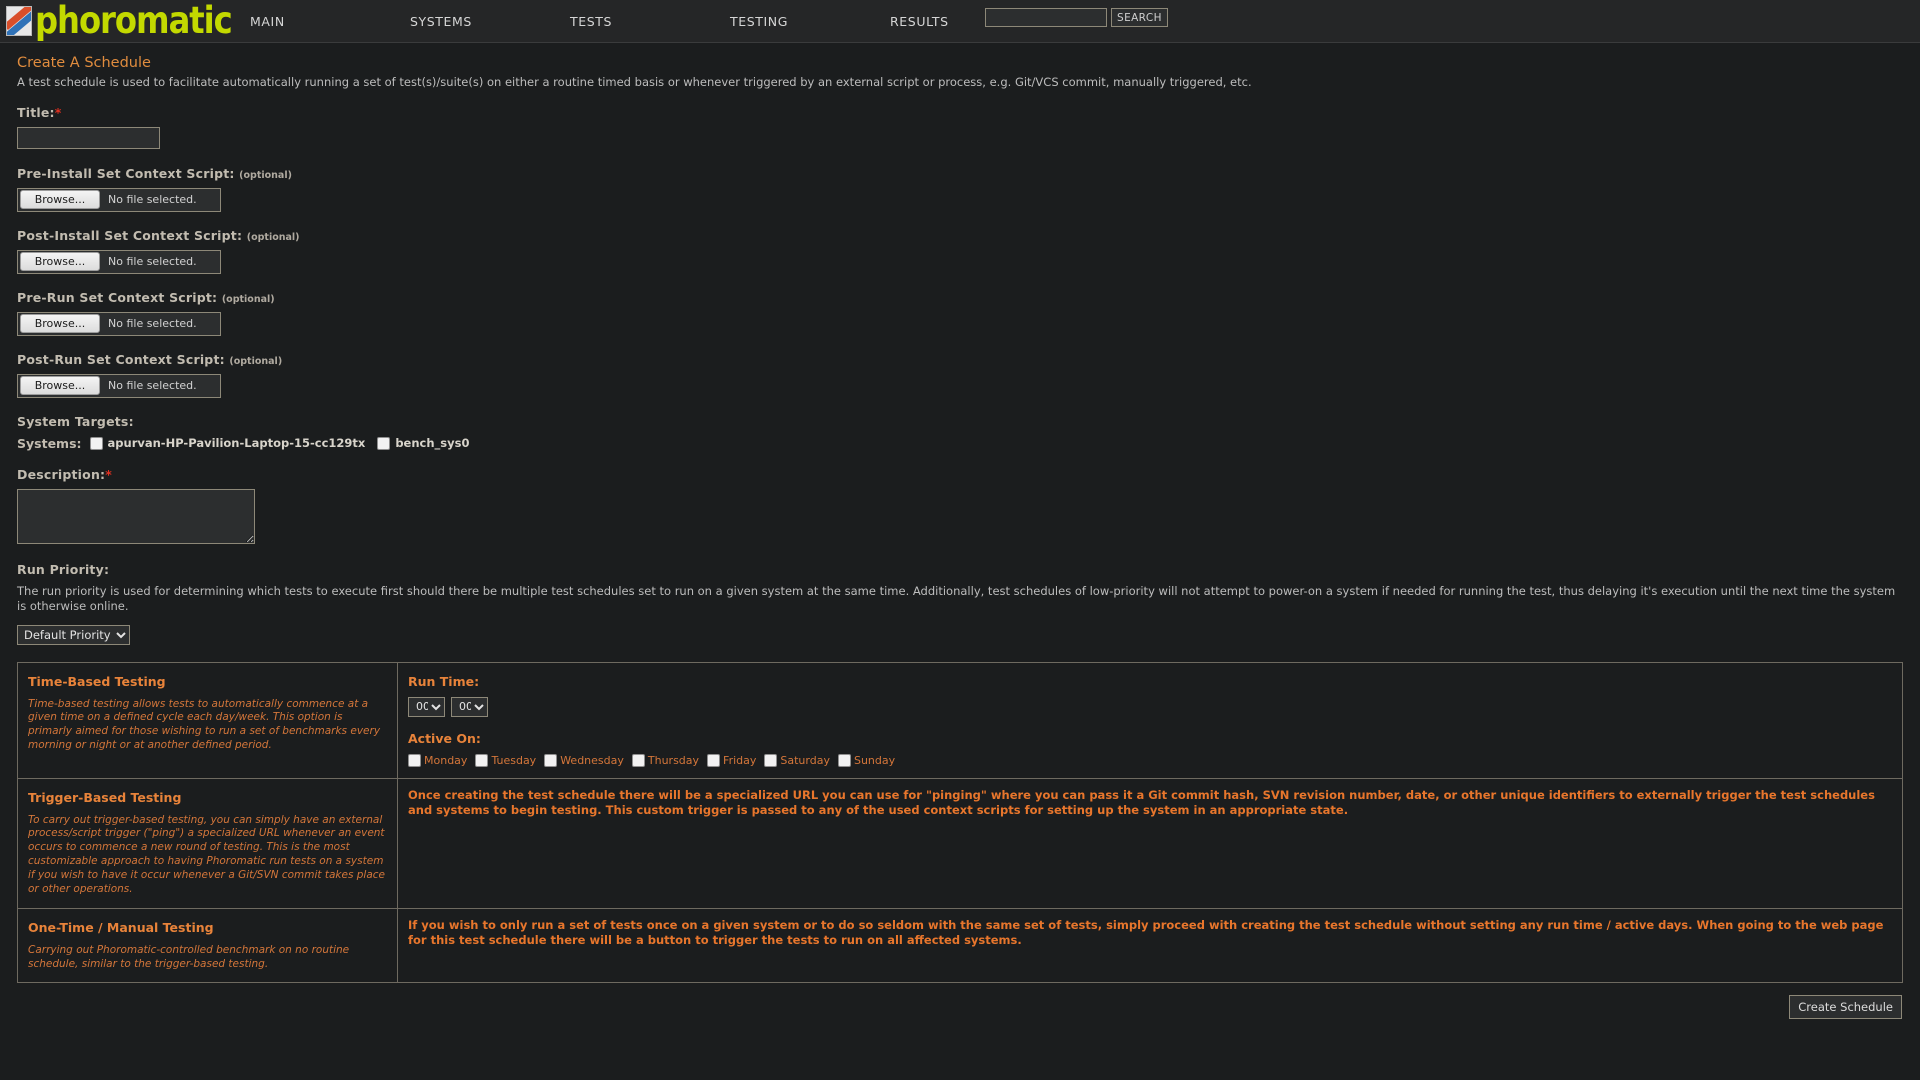 The width and height of the screenshot is (1920, 1080). Describe the element at coordinates (432, 443) in the screenshot. I see `system-name-bench-sys0: bench_sys0` at that location.